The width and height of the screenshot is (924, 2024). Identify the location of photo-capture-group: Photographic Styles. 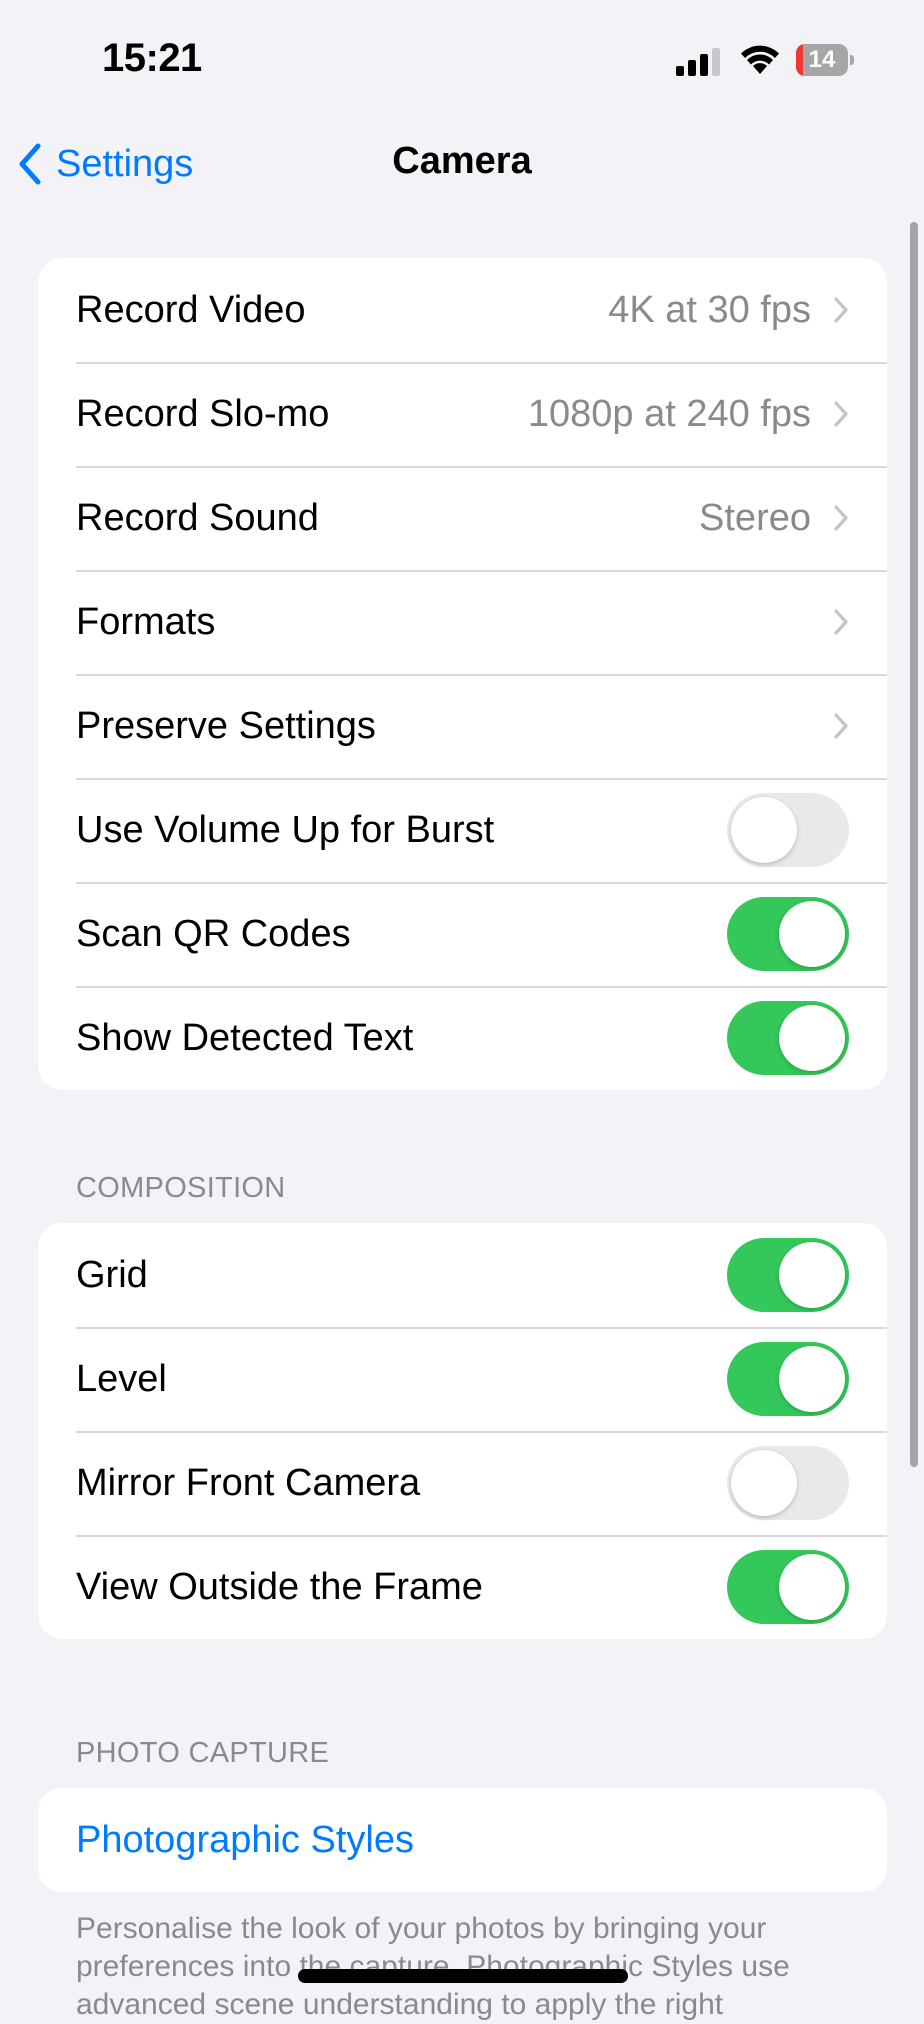
(462, 1840).